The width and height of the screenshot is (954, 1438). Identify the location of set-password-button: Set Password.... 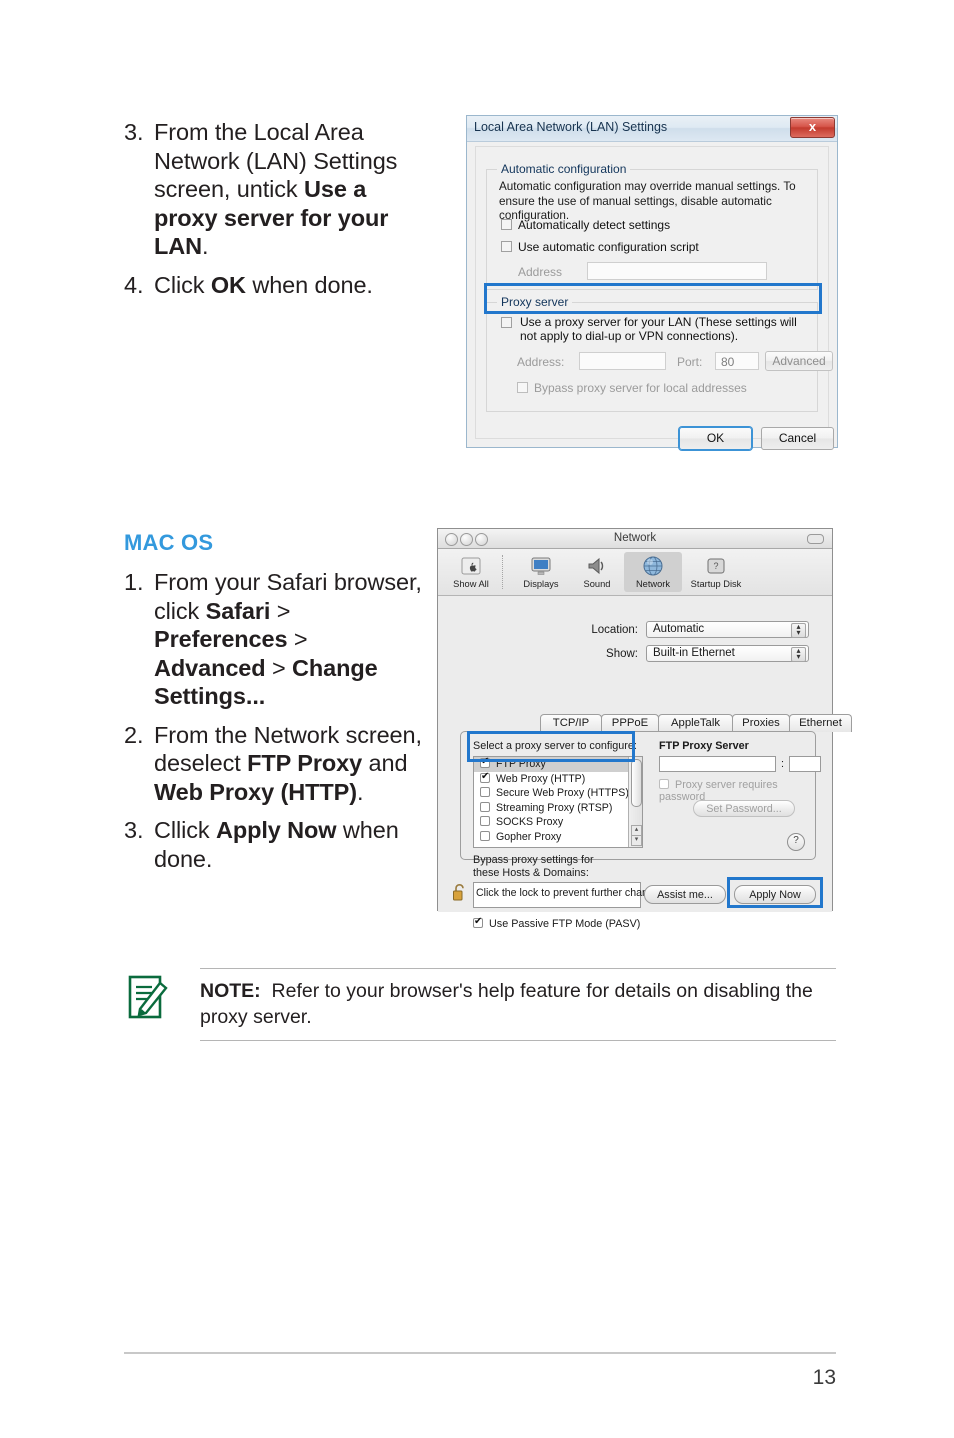
(744, 808).